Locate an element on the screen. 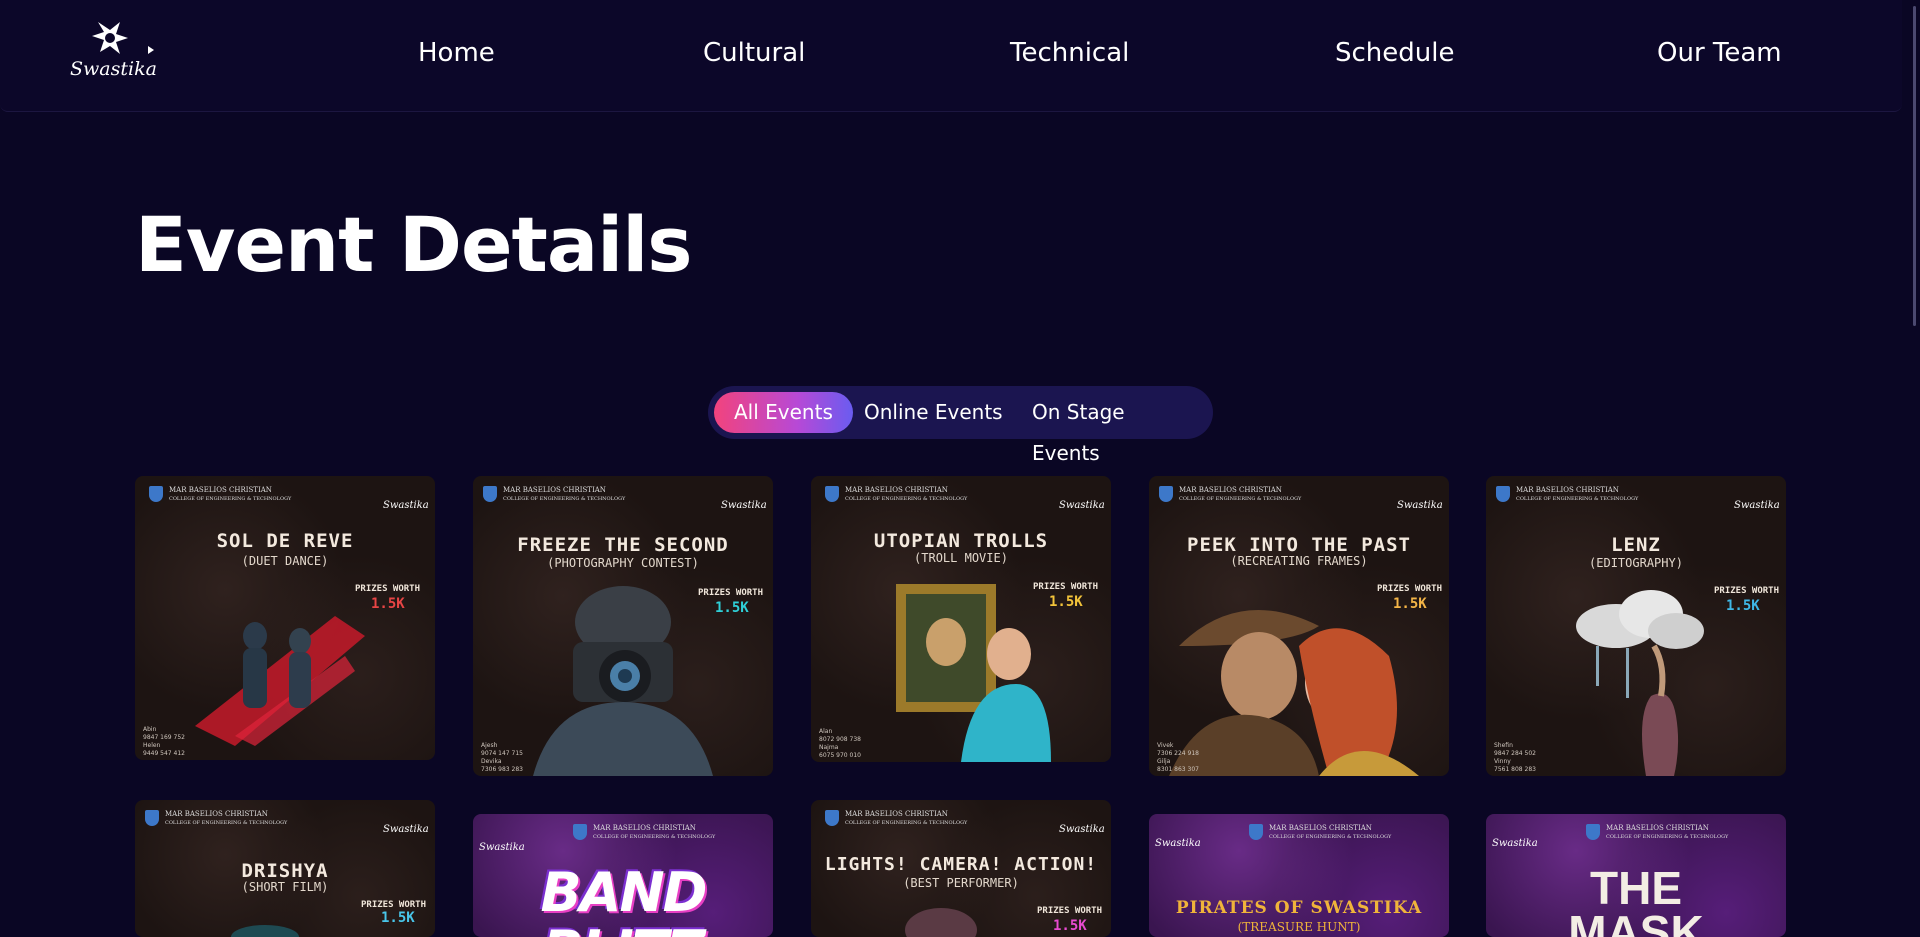  card-title: BAND BLITZ is located at coordinates (624, 899).